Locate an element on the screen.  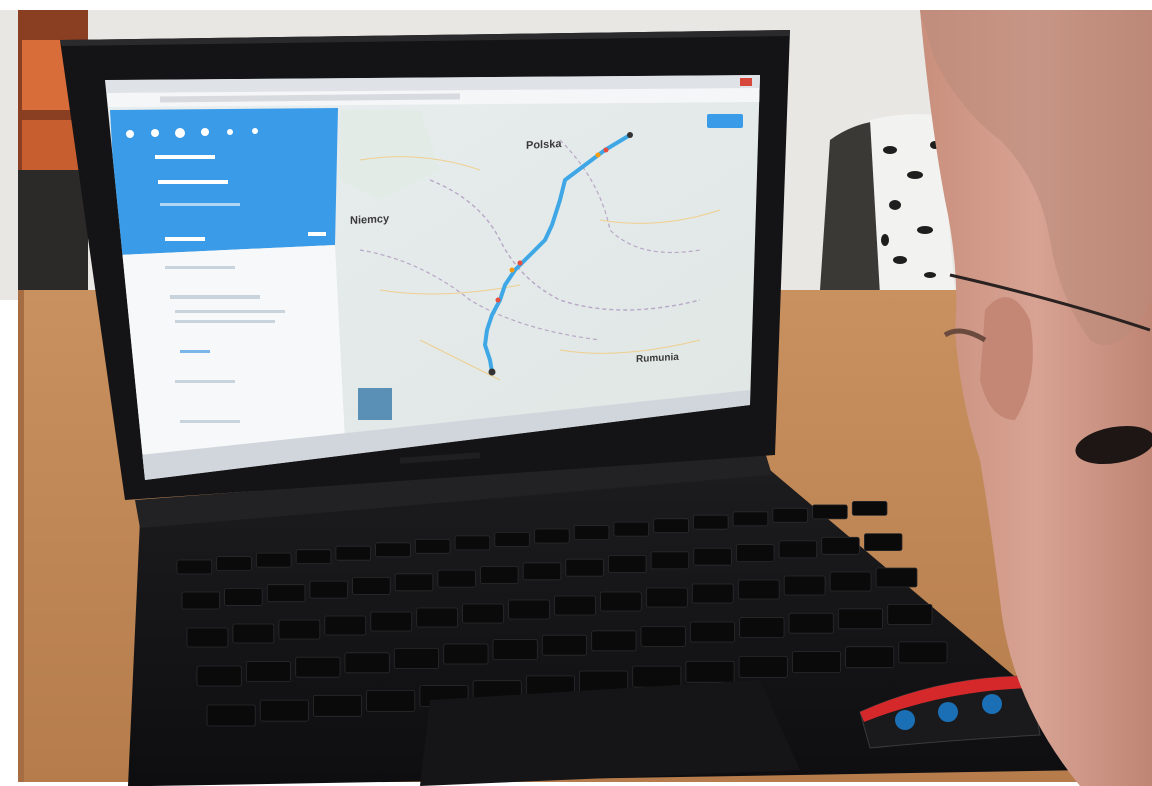
top-border is located at coordinates (576, 5).